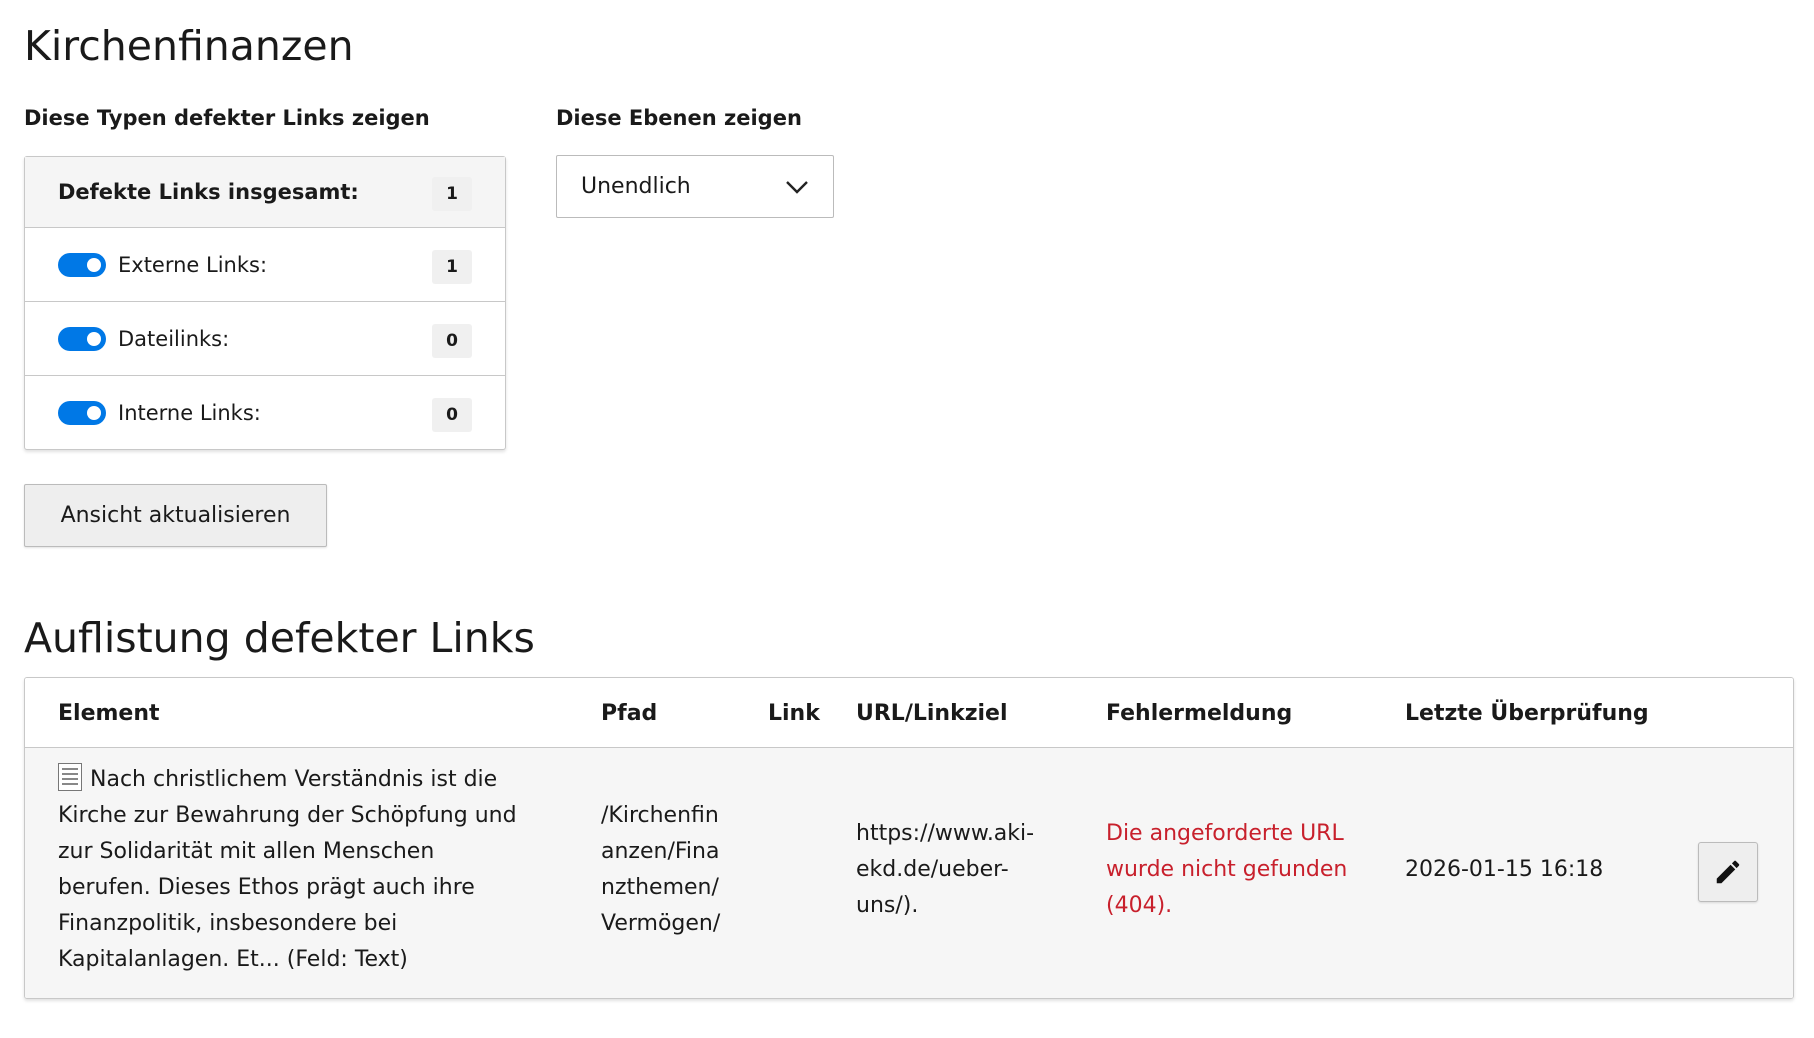  I want to click on error-line: (404)., so click(1139, 905).